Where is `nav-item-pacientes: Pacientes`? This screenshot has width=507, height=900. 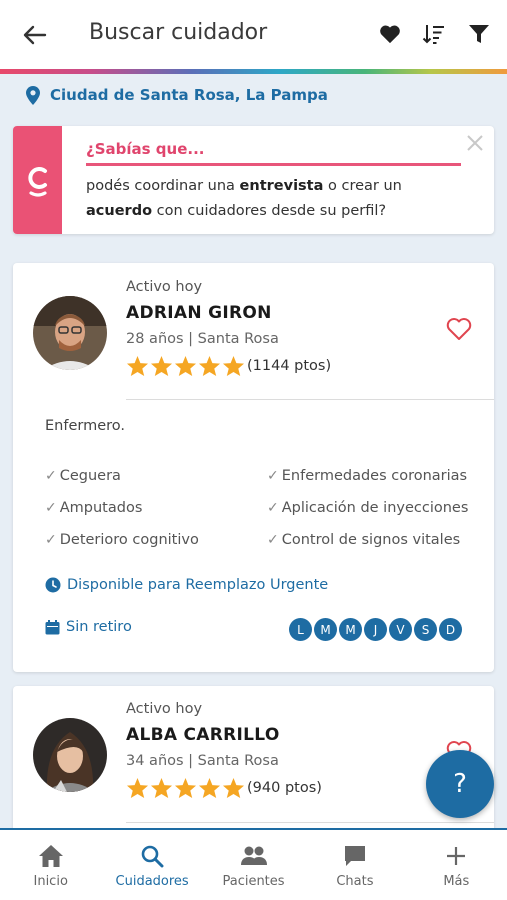
nav-item-pacientes: Pacientes is located at coordinates (253, 865).